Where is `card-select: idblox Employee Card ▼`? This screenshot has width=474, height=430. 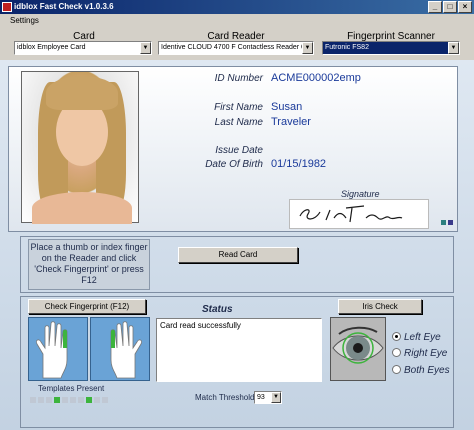
card-select: idblox Employee Card ▼ is located at coordinates (83, 48).